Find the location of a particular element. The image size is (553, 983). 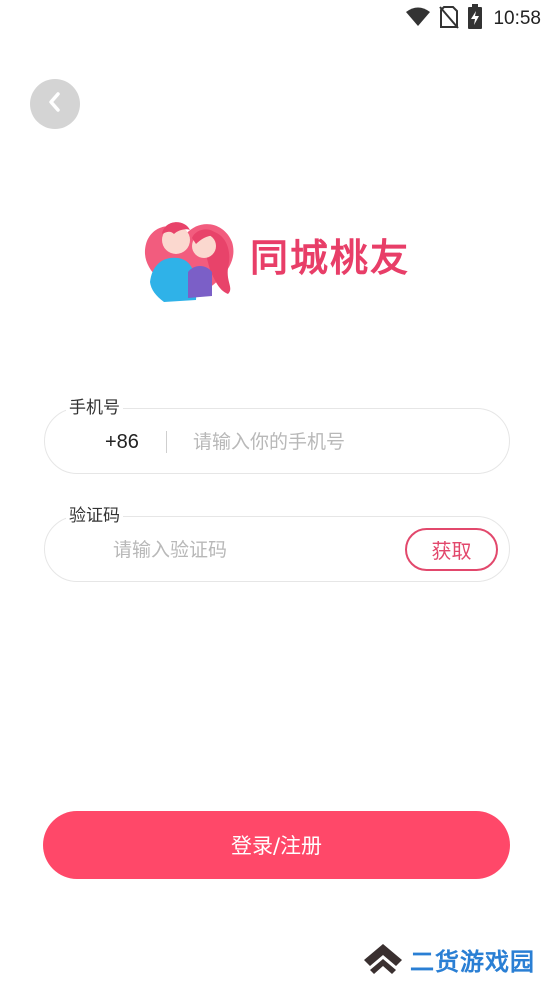

app-logo: 同城桃友 is located at coordinates (280, 258).